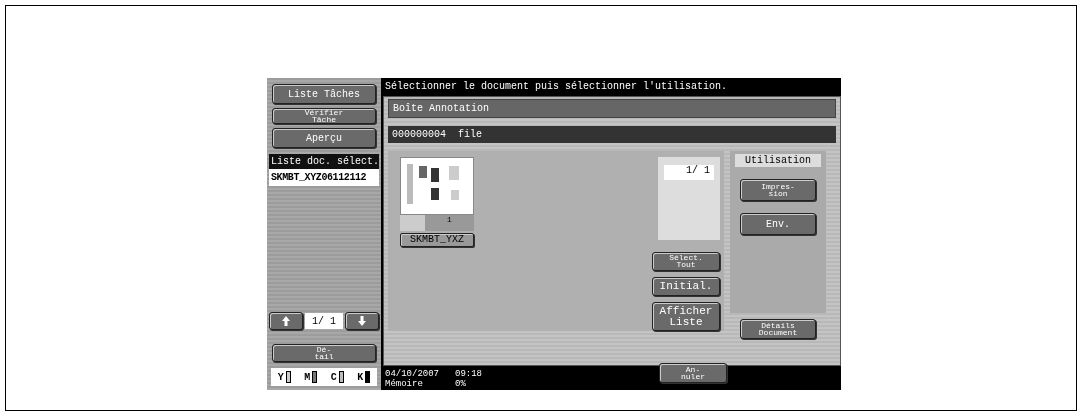  Describe the element at coordinates (280, 377) in the screenshot. I see `toner-letter: Y` at that location.